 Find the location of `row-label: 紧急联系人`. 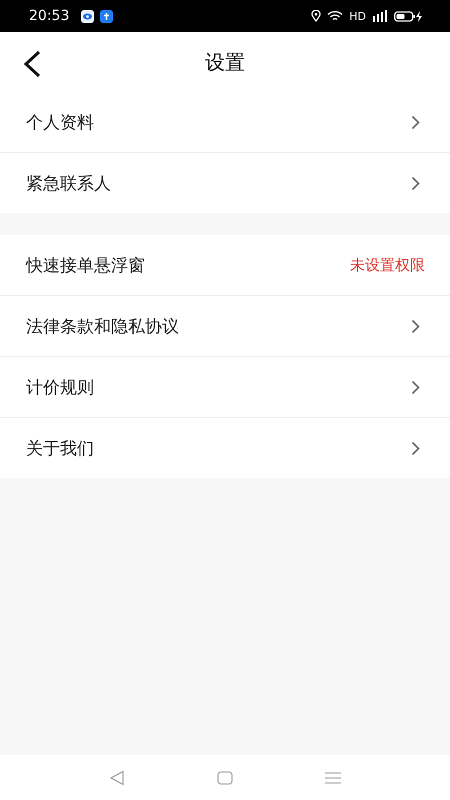

row-label: 紧急联系人 is located at coordinates (68, 183).